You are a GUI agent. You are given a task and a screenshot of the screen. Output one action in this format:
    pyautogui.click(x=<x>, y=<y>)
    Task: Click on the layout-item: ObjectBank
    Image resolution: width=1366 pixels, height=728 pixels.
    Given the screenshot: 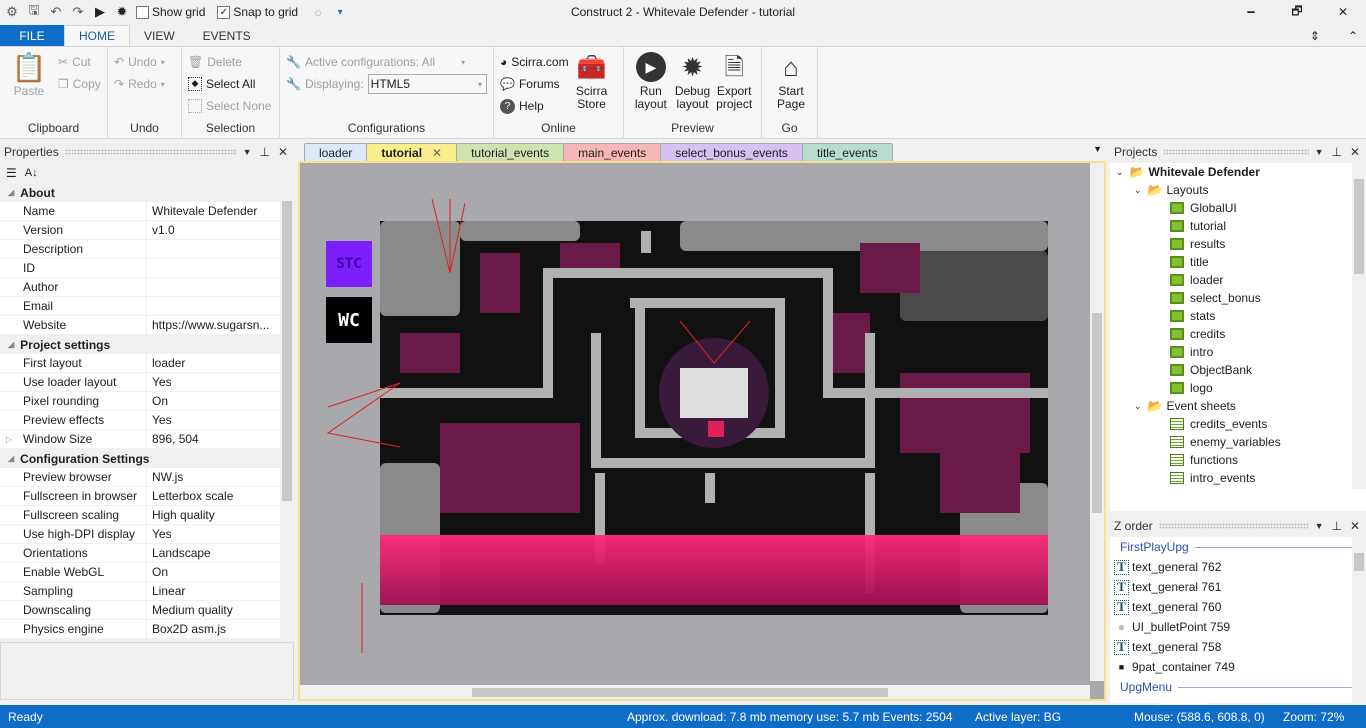 What is the action you would take?
    pyautogui.click(x=1238, y=370)
    